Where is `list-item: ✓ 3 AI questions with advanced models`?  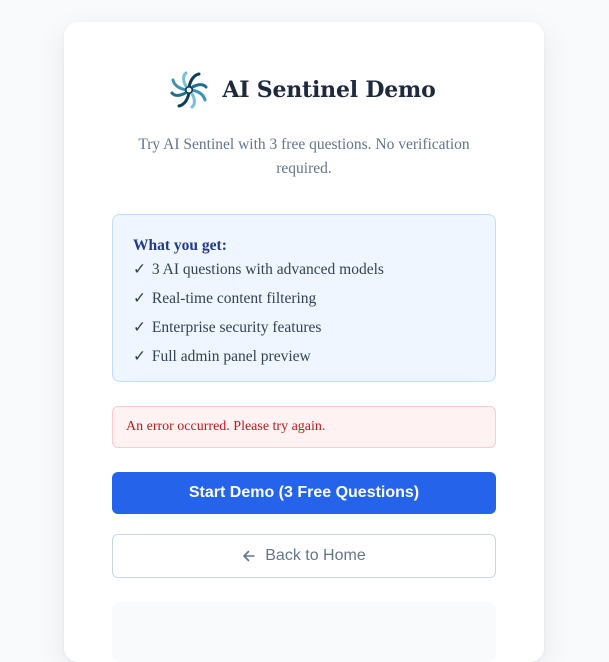
list-item: ✓ 3 AI questions with advanced models is located at coordinates (304, 269).